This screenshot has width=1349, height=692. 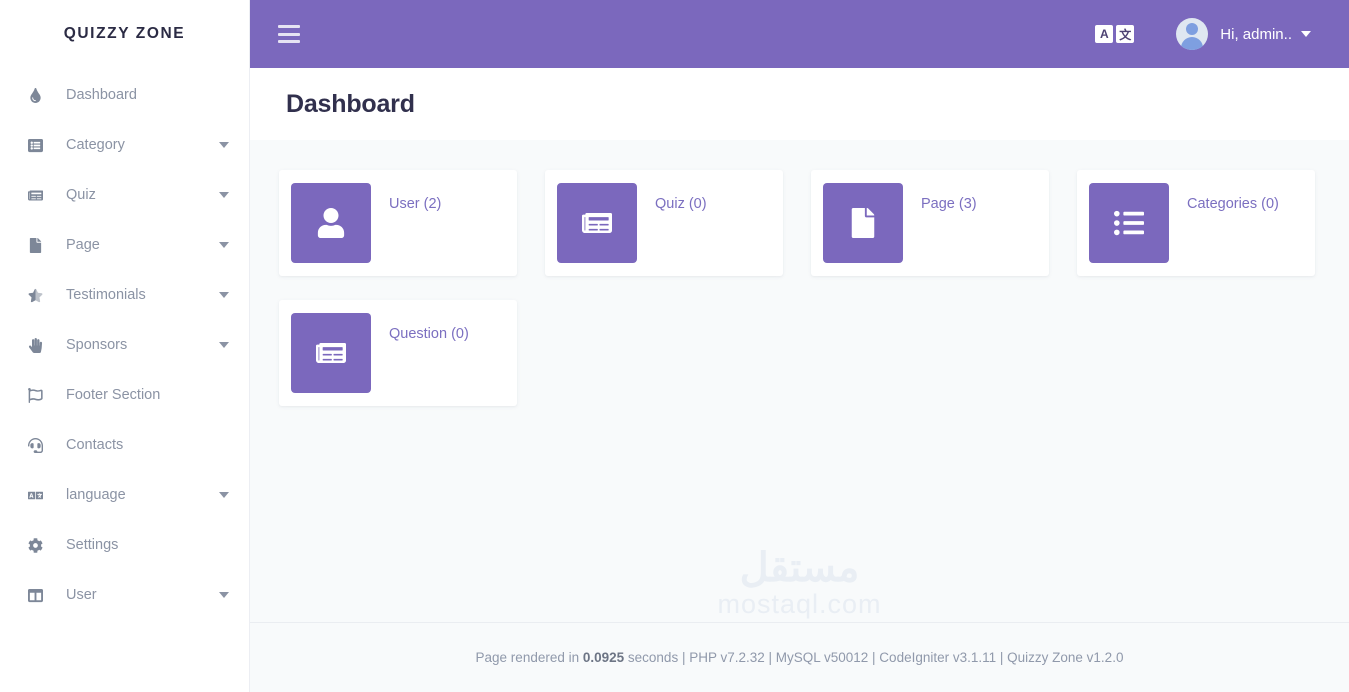 What do you see at coordinates (124, 195) in the screenshot?
I see `sidebar-item-quiz: Quiz` at bounding box center [124, 195].